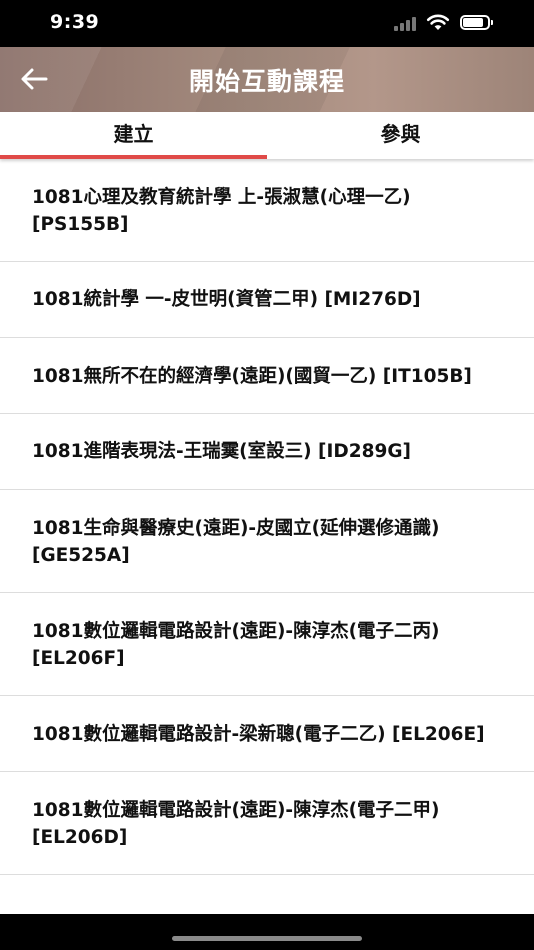  Describe the element at coordinates (267, 210) in the screenshot. I see `course-list-item: 1081心理及教育統計學 上-張淑慧(心理一乙) [PS155B]` at that location.